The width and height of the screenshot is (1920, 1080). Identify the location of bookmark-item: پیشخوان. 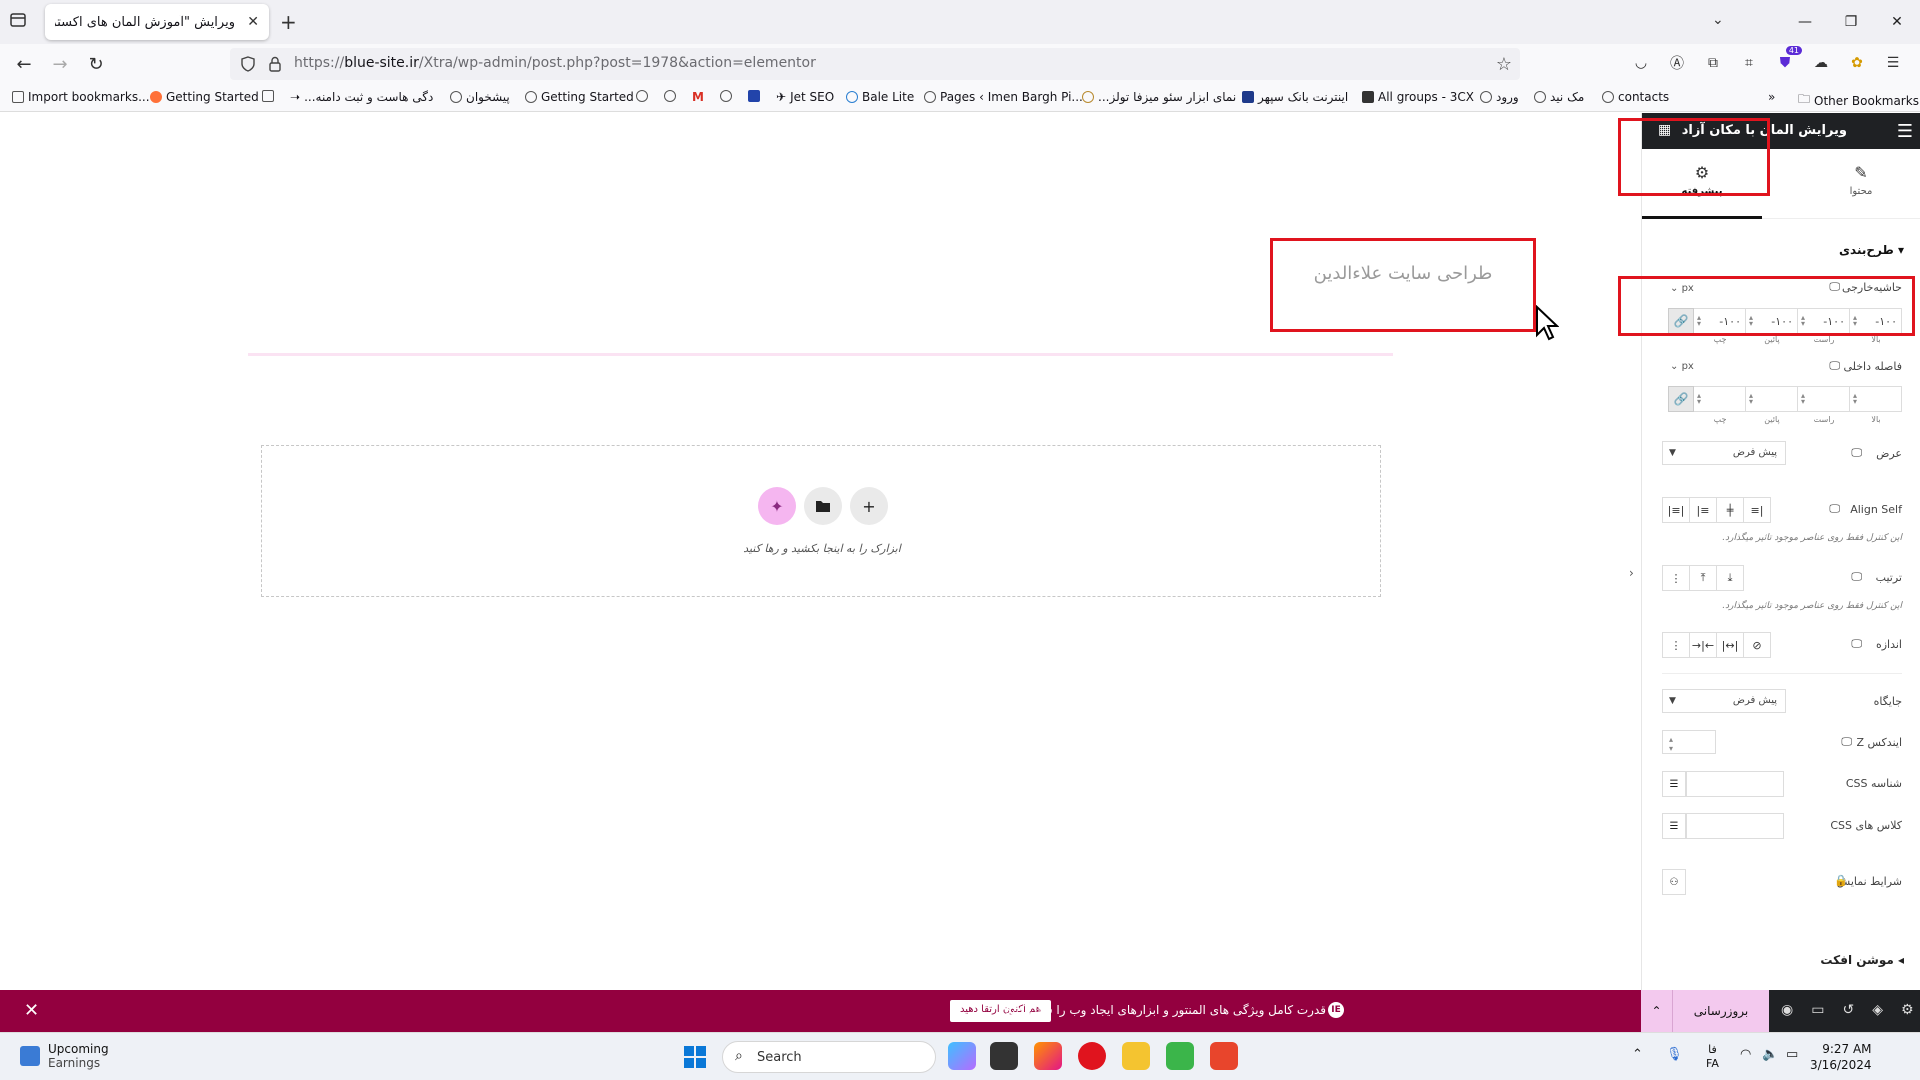
(480, 97).